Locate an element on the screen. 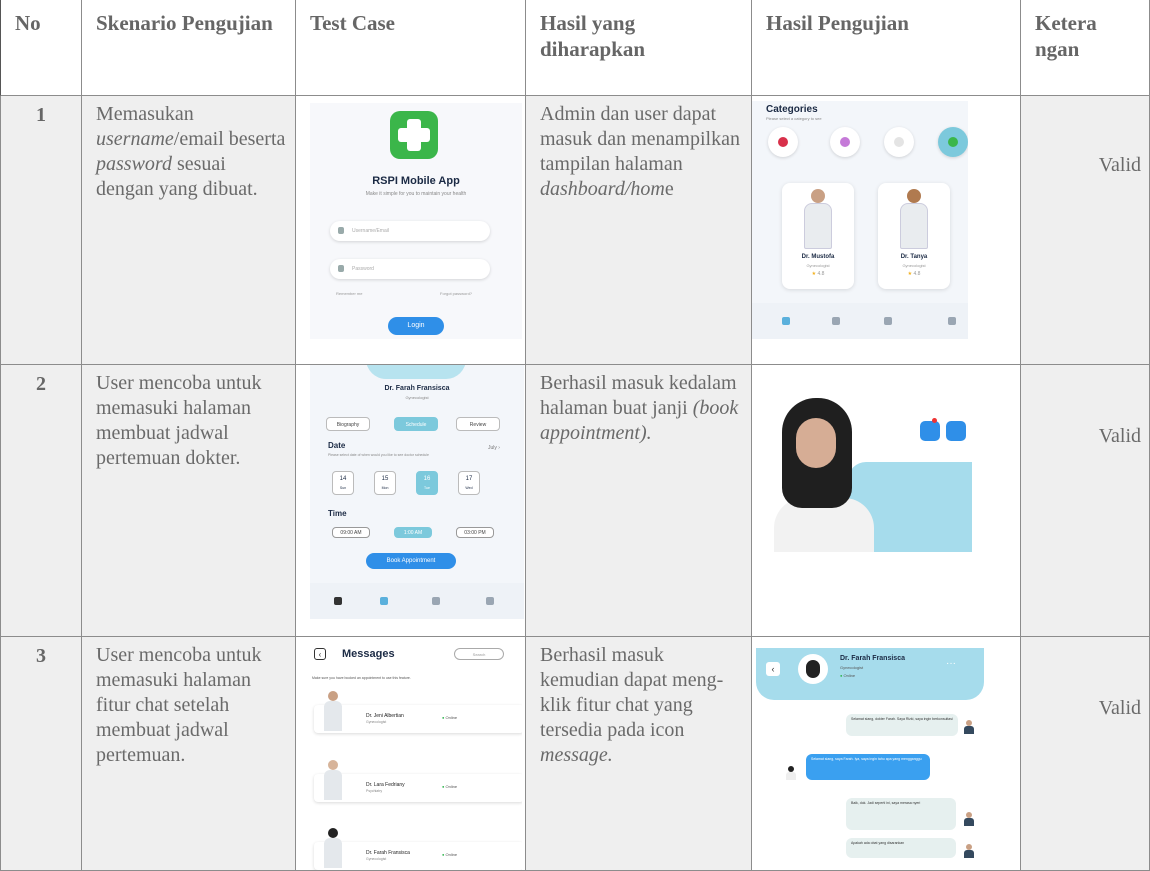 Image resolution: width=1150 pixels, height=871 pixels. date-option: 17 Wed is located at coordinates (469, 483).